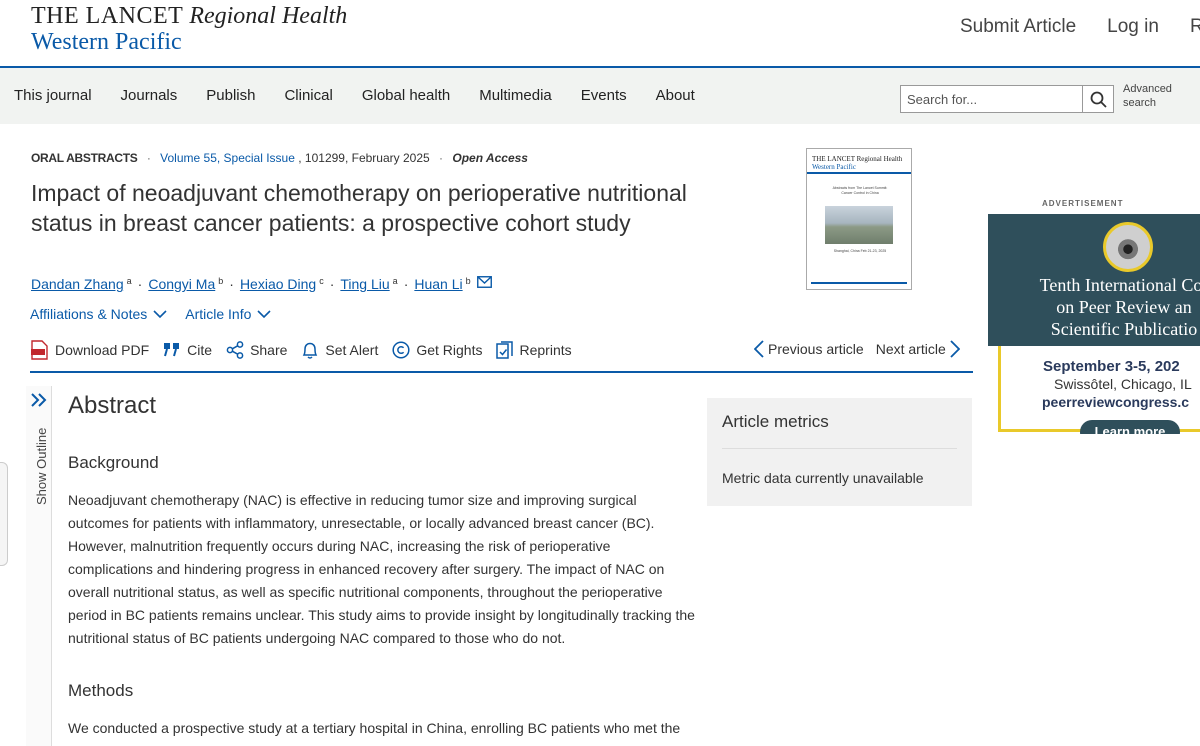 The height and width of the screenshot is (746, 1200). I want to click on author-affiliation-sup: c, so click(321, 281).